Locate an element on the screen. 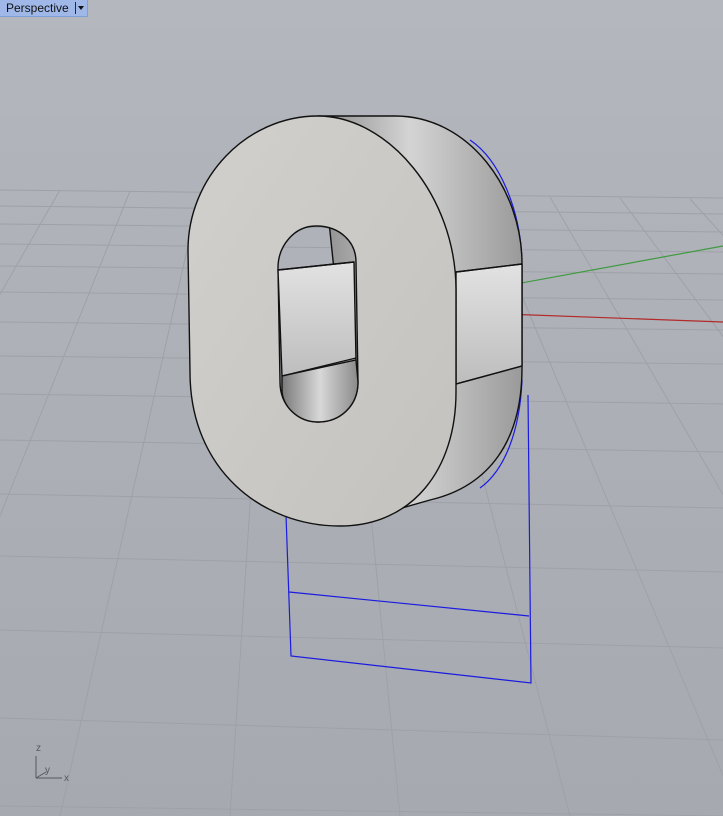  chevron-down-icon is located at coordinates (81, 8).